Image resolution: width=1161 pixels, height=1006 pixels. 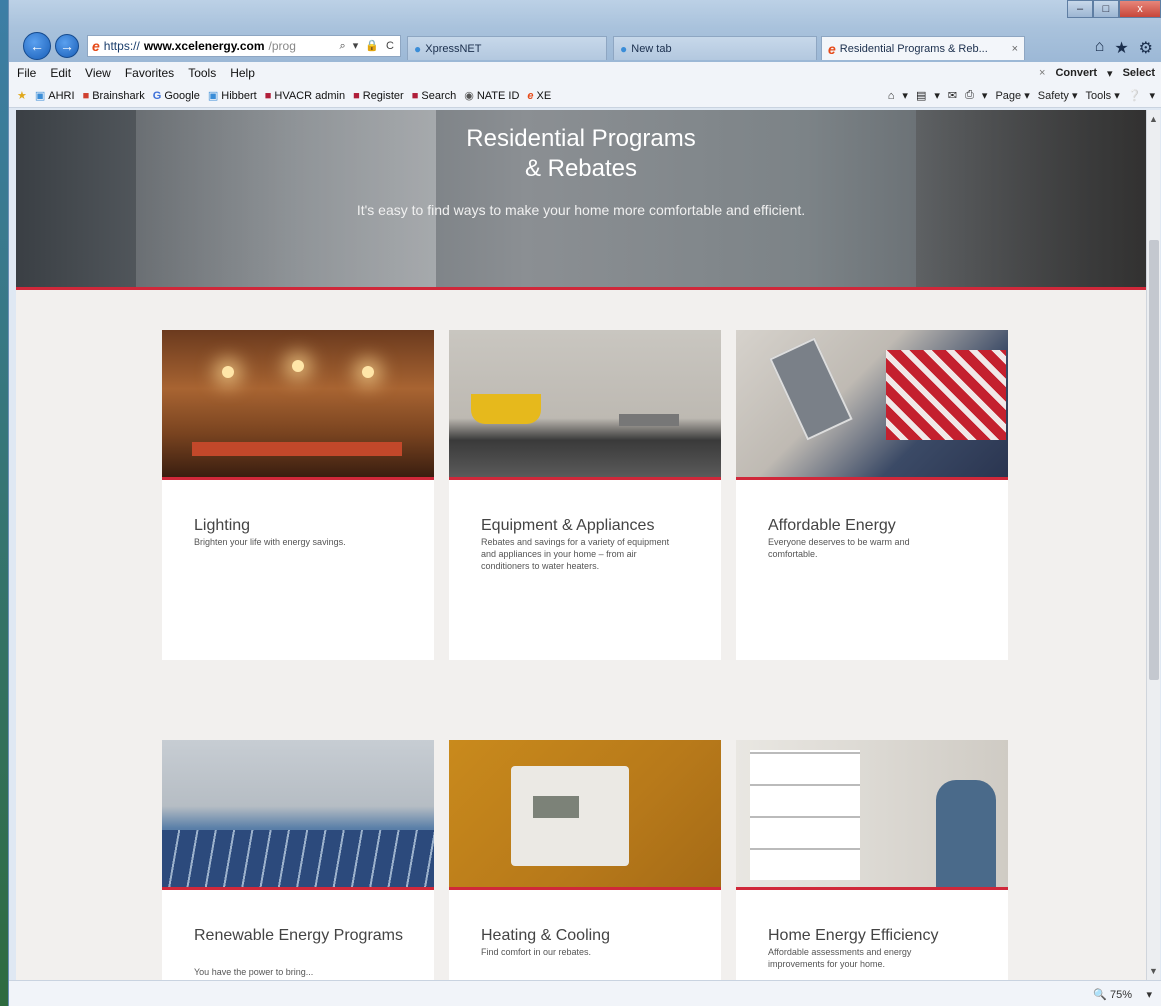 What do you see at coordinates (86, 95) in the screenshot?
I see `brainshark-icon: ■` at bounding box center [86, 95].